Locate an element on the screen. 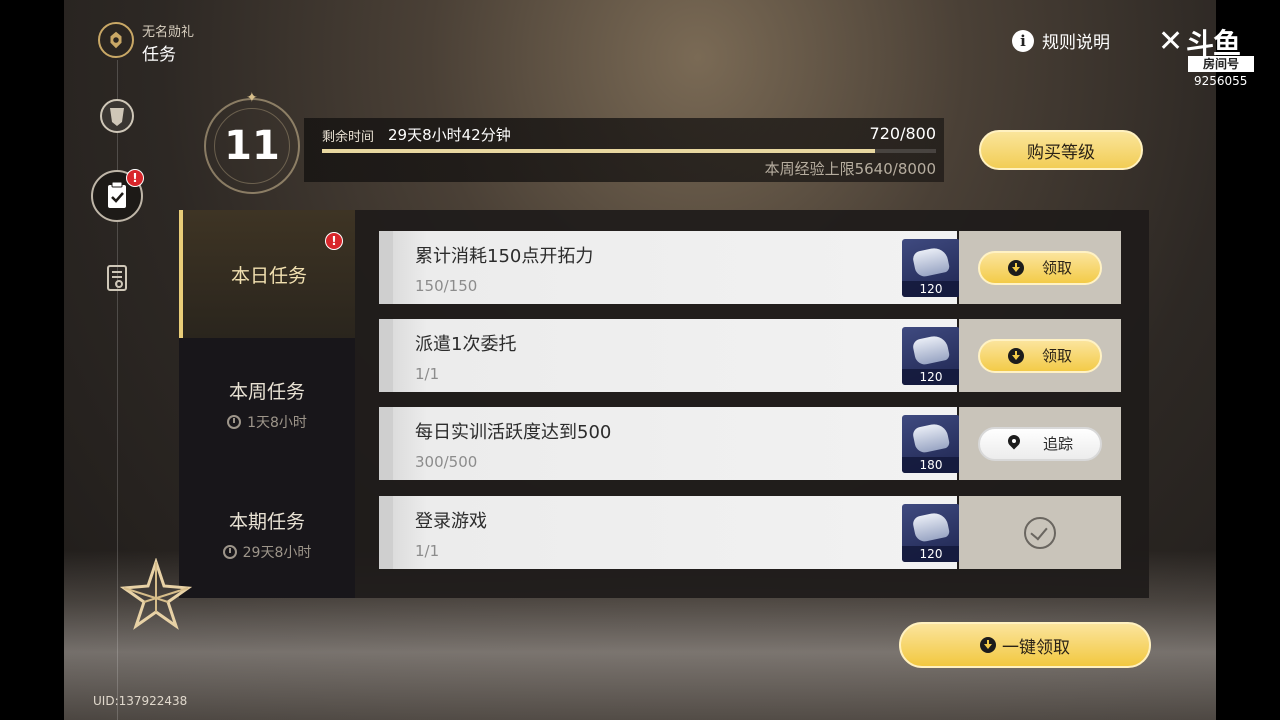 Image resolution: width=1280 pixels, height=720 pixels. location-pin-icon is located at coordinates (1014, 444).